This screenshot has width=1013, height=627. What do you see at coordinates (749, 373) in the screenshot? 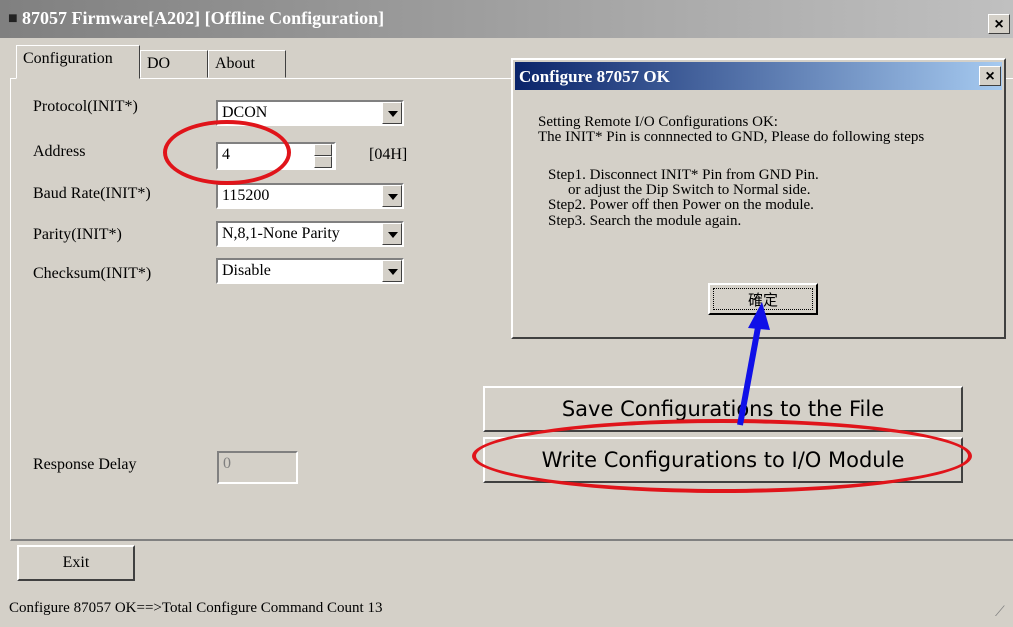
I see `annotation-arrow-shaft` at bounding box center [749, 373].